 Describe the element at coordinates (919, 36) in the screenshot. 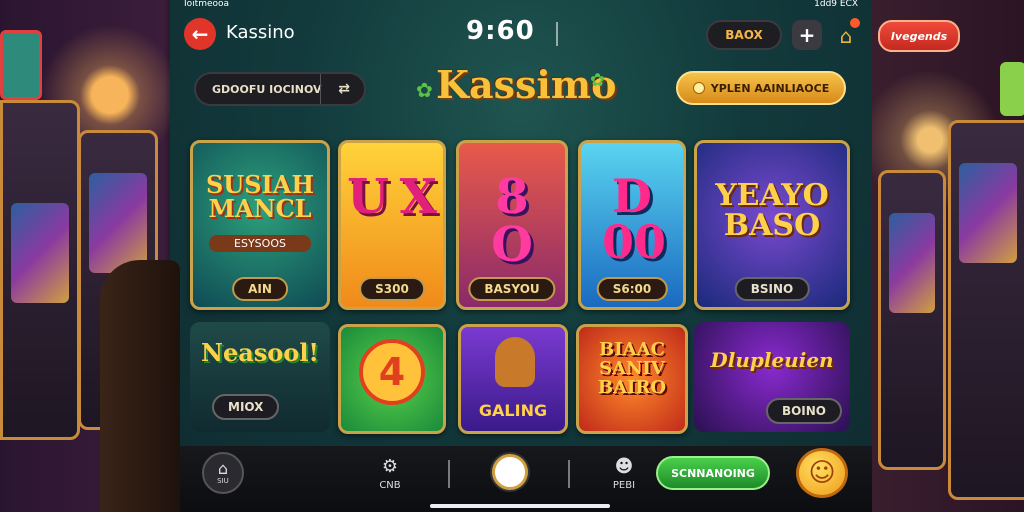

I see `legends-button: Ivegends` at that location.